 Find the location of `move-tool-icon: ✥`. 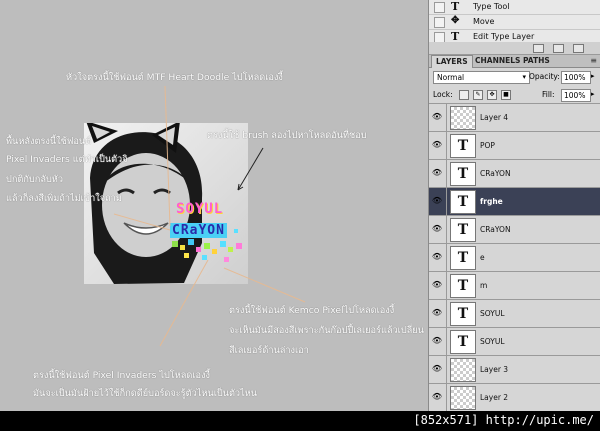

move-tool-icon: ✥ is located at coordinates (455, 20).